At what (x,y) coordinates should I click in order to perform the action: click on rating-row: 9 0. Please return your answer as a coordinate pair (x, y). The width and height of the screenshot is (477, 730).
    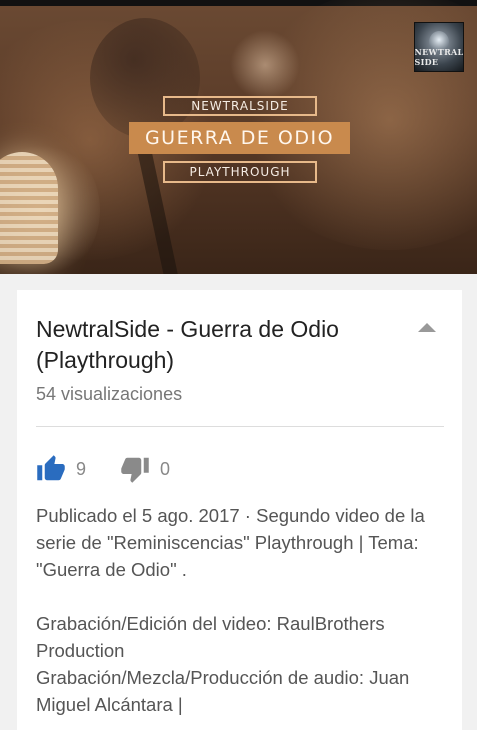
    Looking at the image, I should click on (103, 469).